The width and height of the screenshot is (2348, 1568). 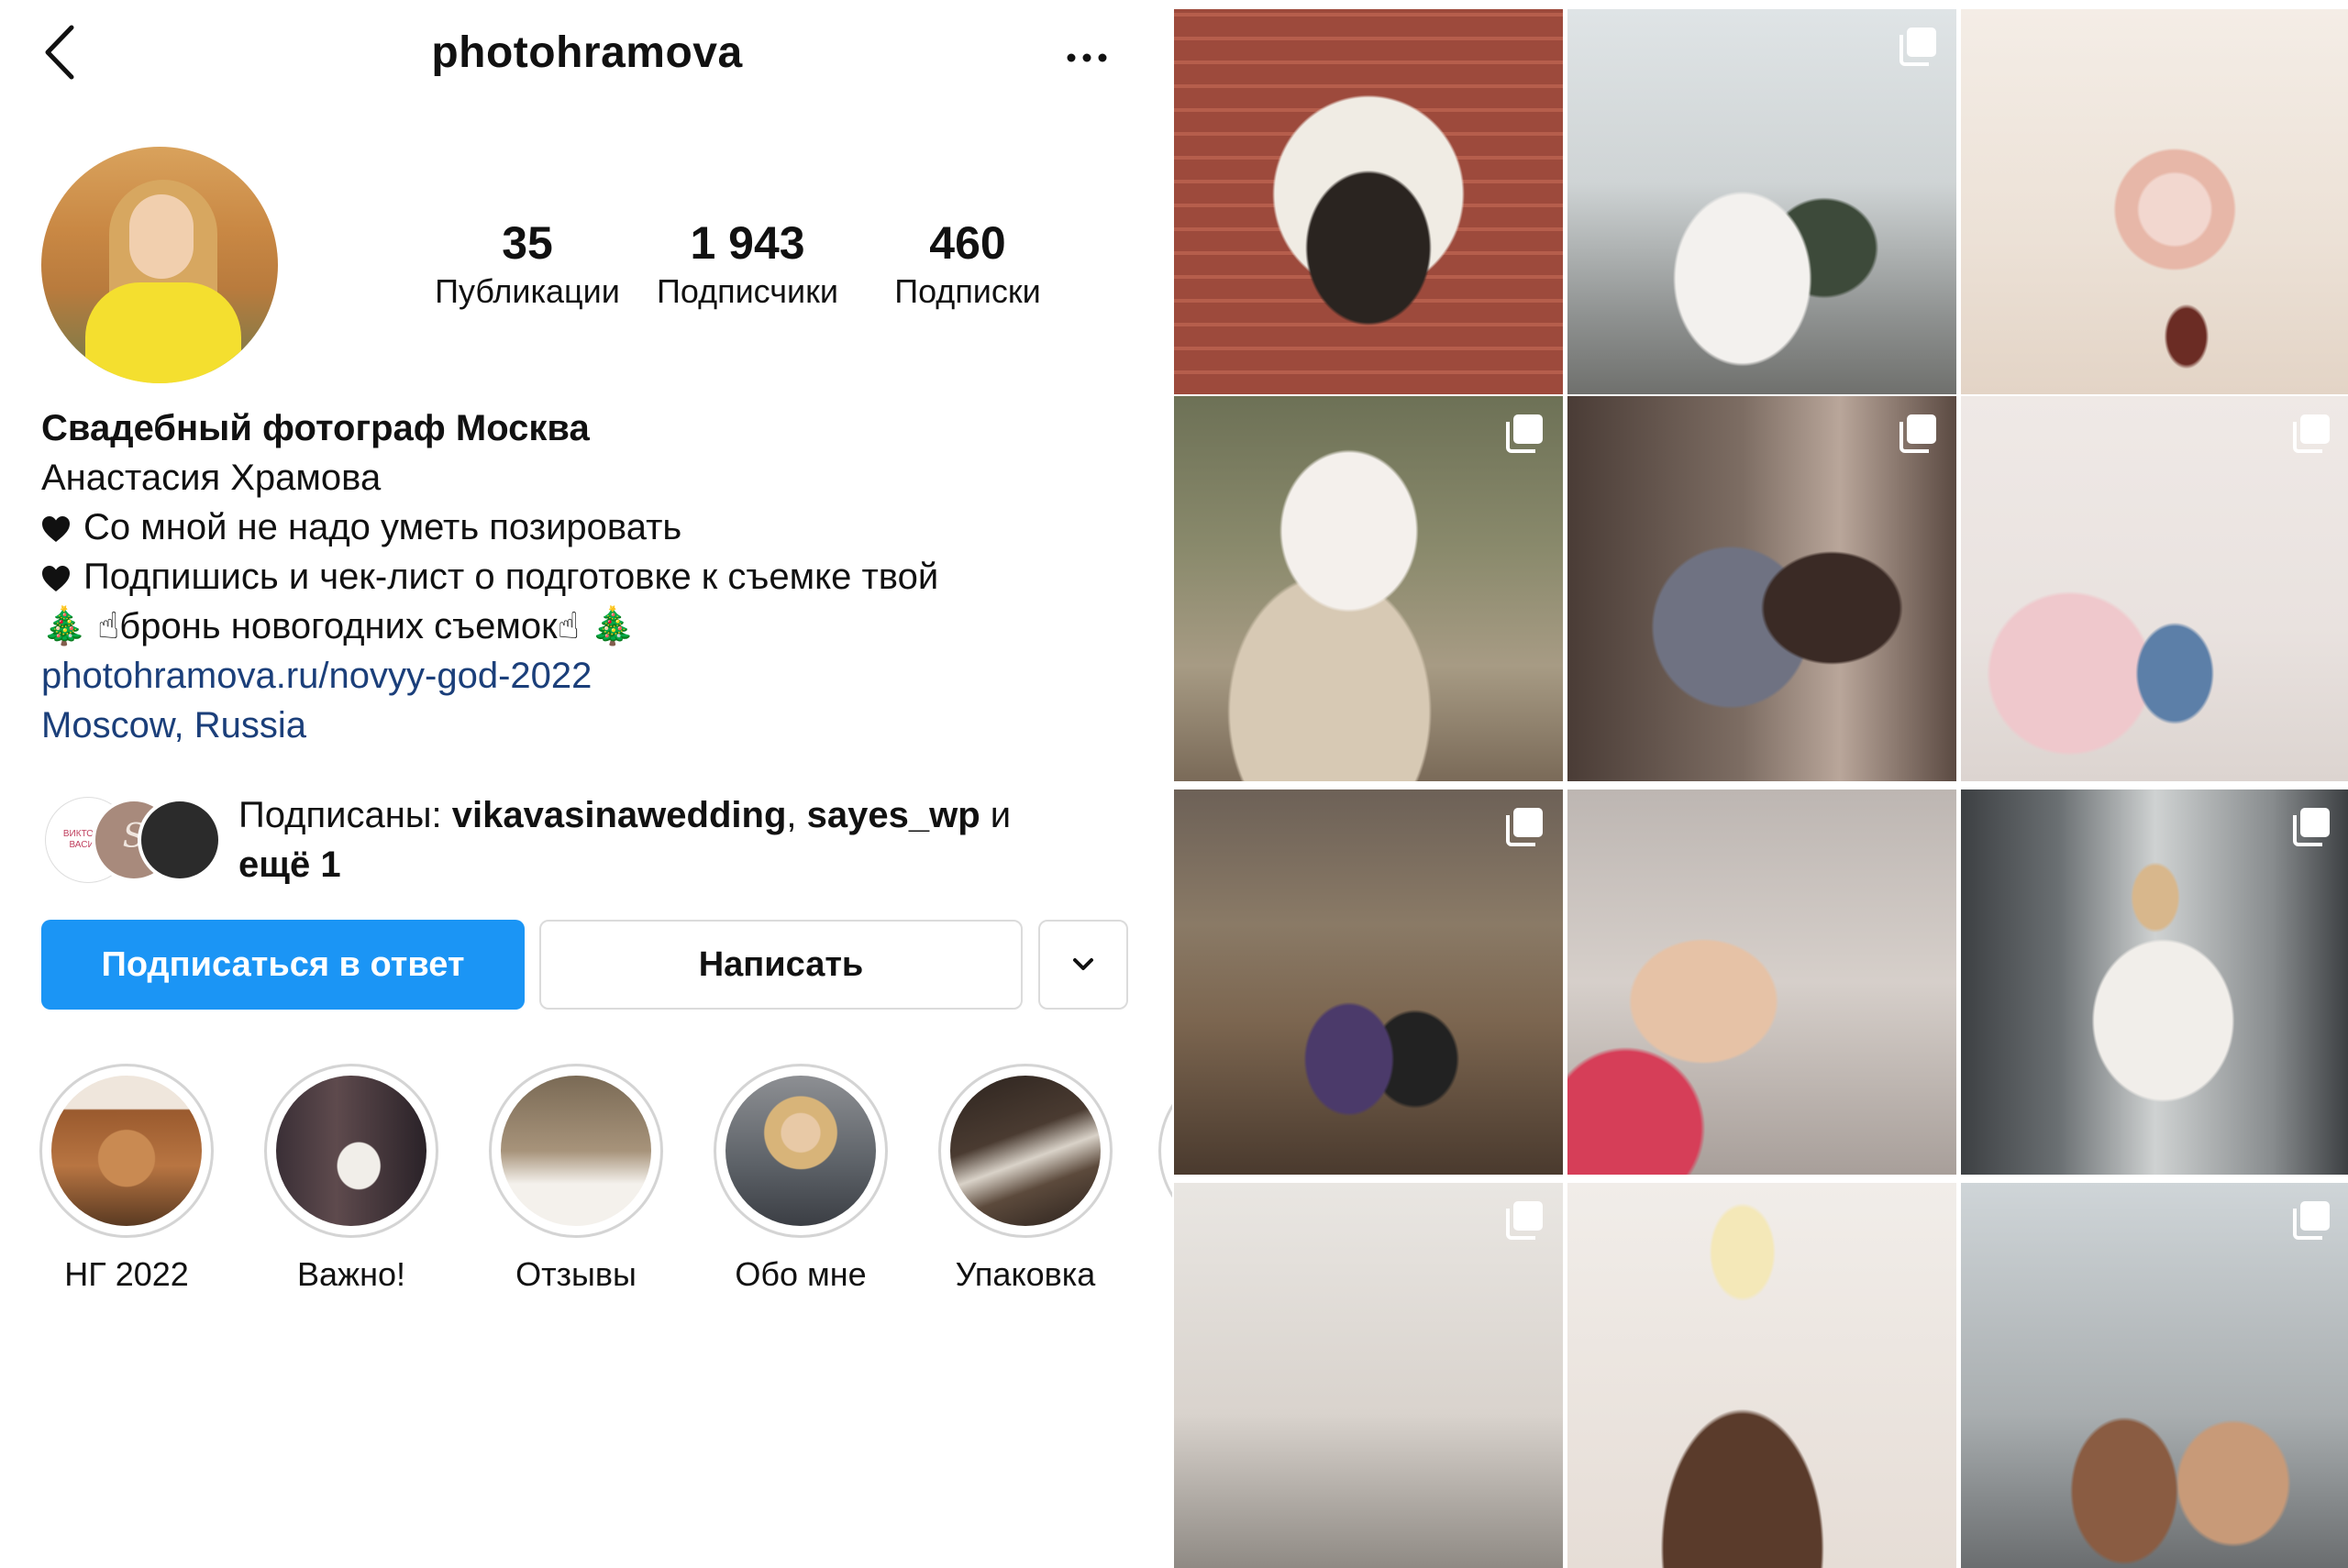 I want to click on stat-following: 460 Подписки, so click(x=968, y=264).